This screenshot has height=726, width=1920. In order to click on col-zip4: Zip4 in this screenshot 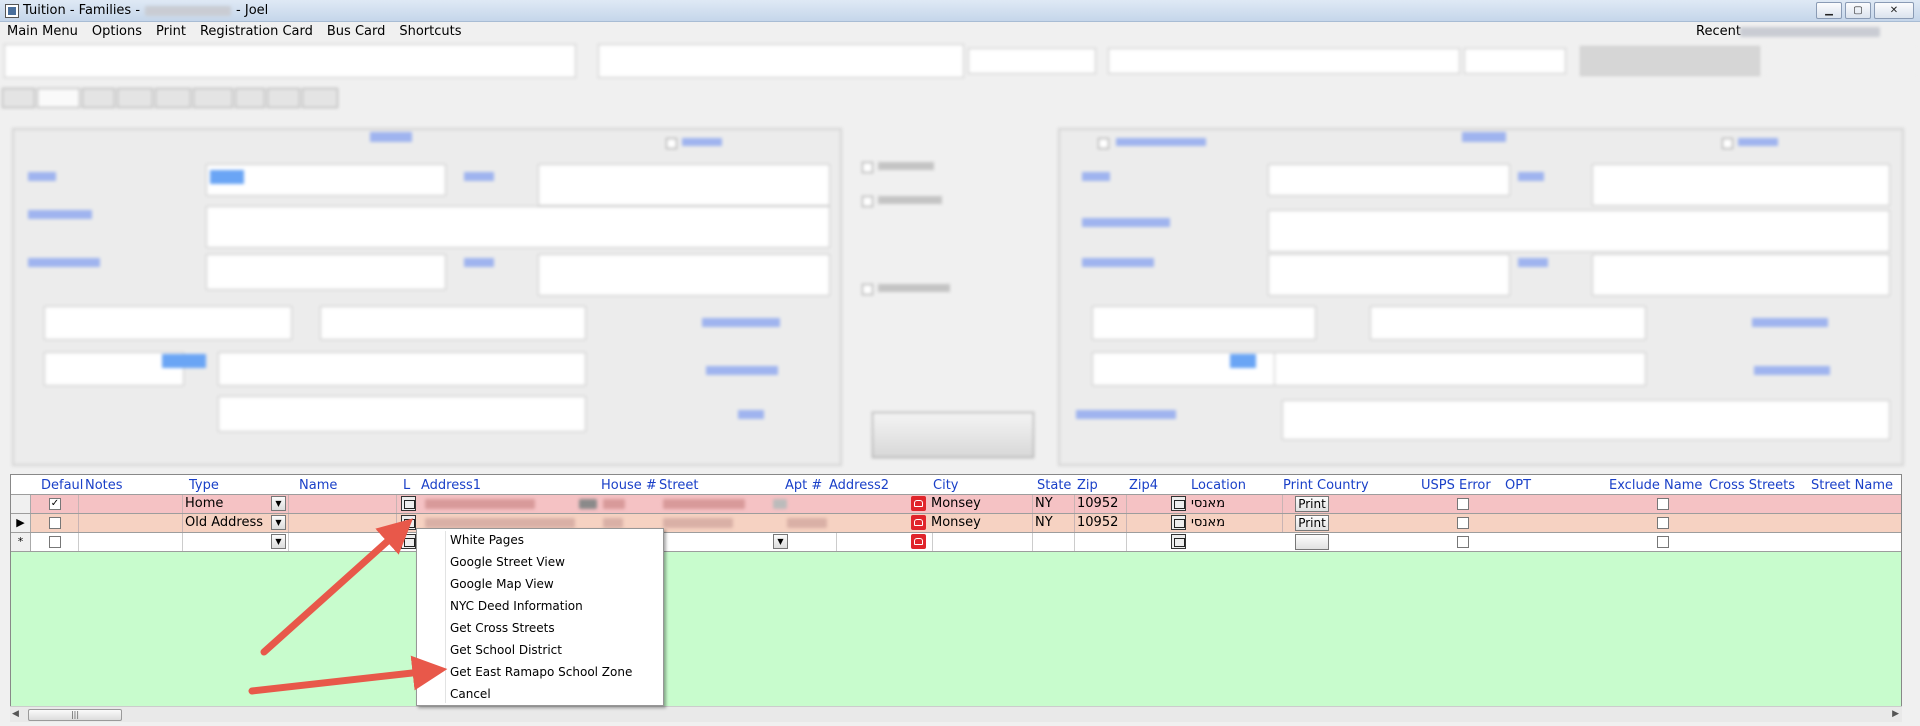, I will do `click(1143, 485)`.